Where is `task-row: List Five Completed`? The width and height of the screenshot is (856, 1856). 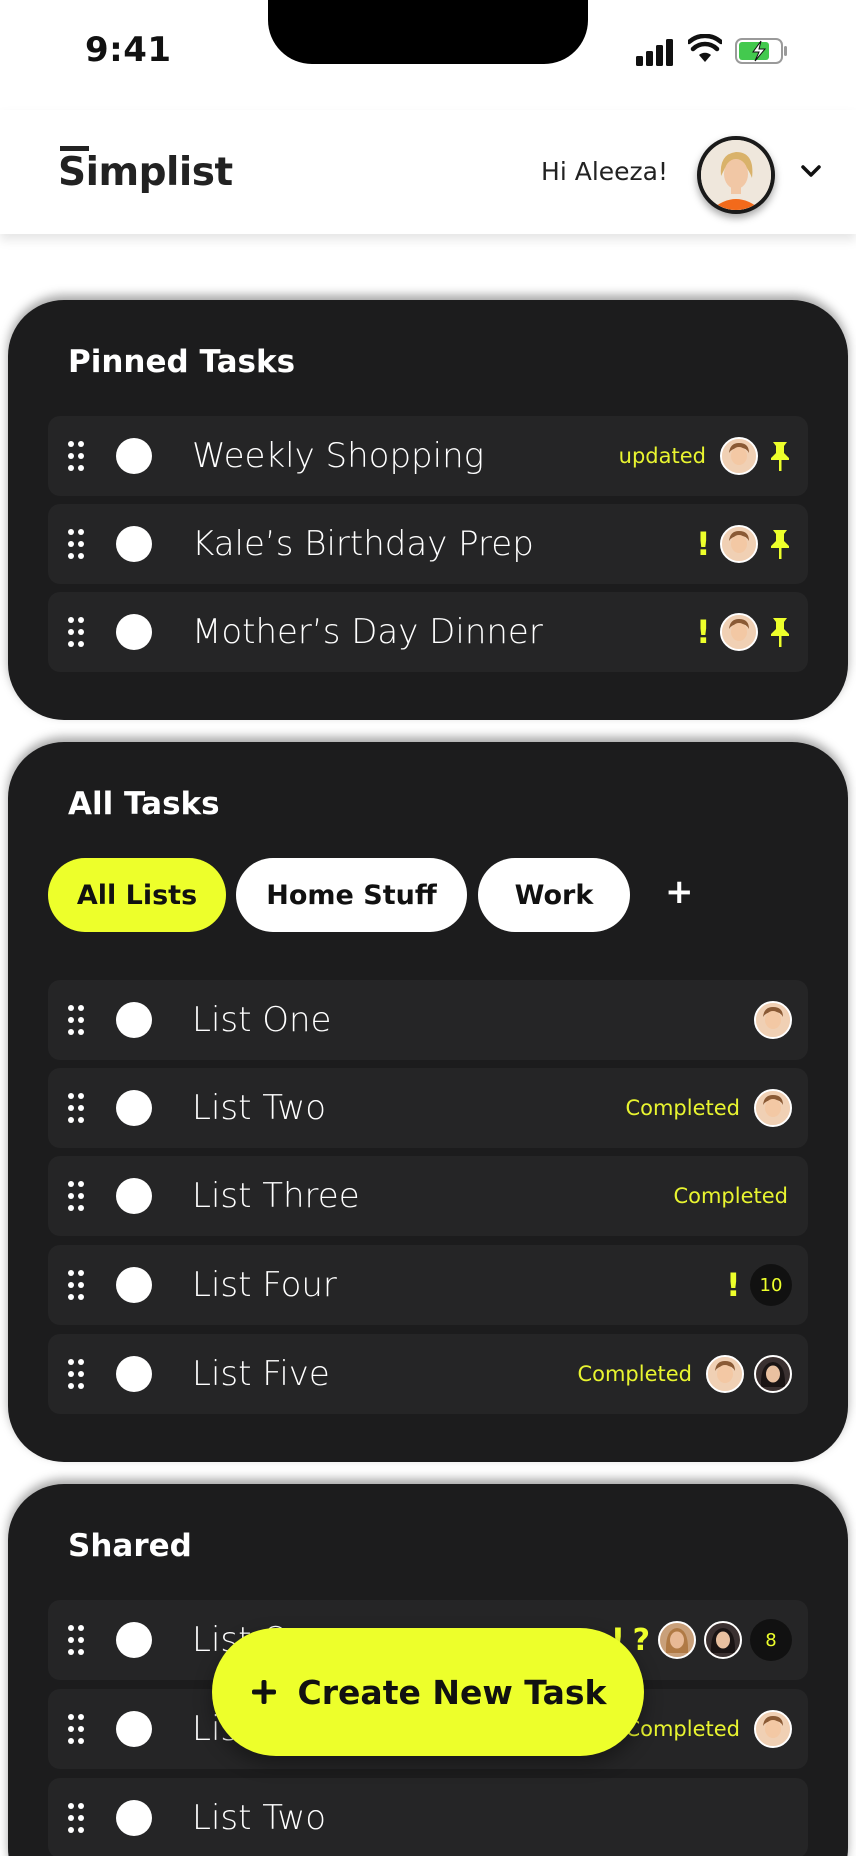 task-row: List Five Completed is located at coordinates (428, 1374).